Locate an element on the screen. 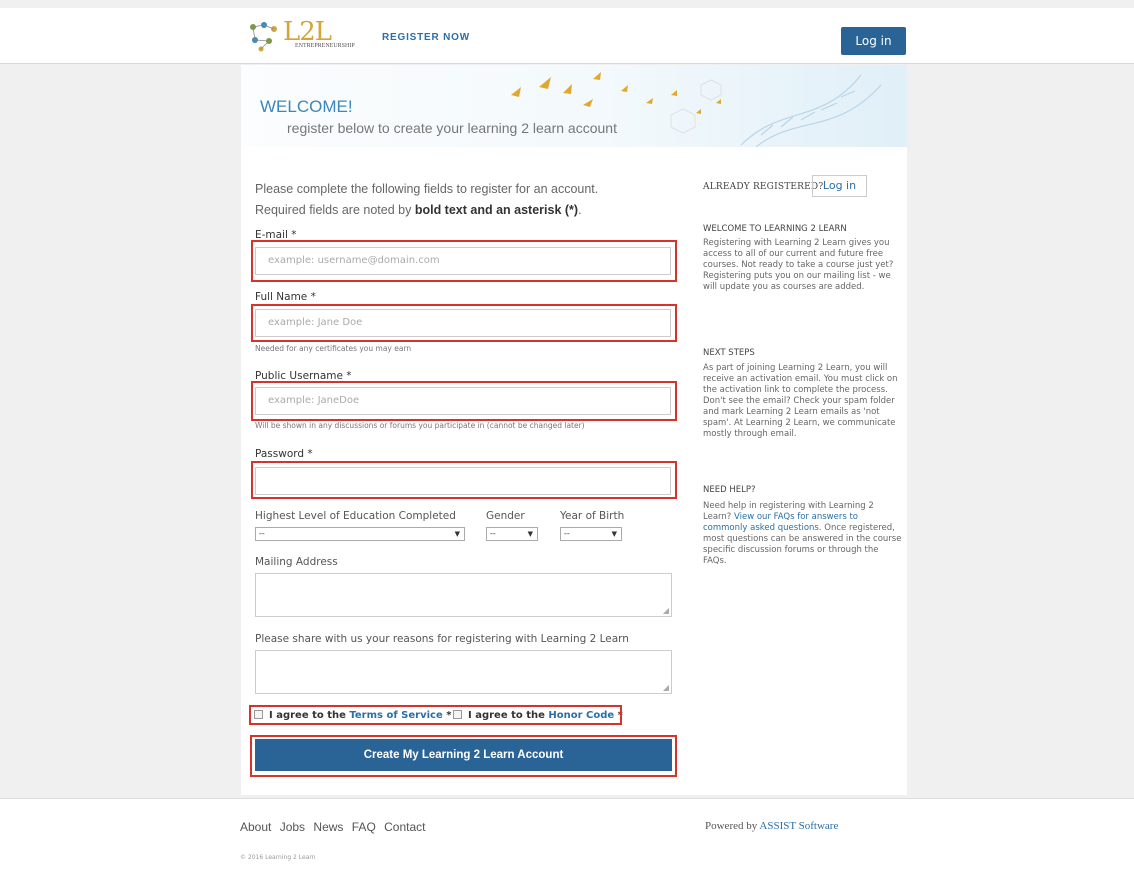 This screenshot has width=1134, height=883. gender-value: -- is located at coordinates (493, 533).